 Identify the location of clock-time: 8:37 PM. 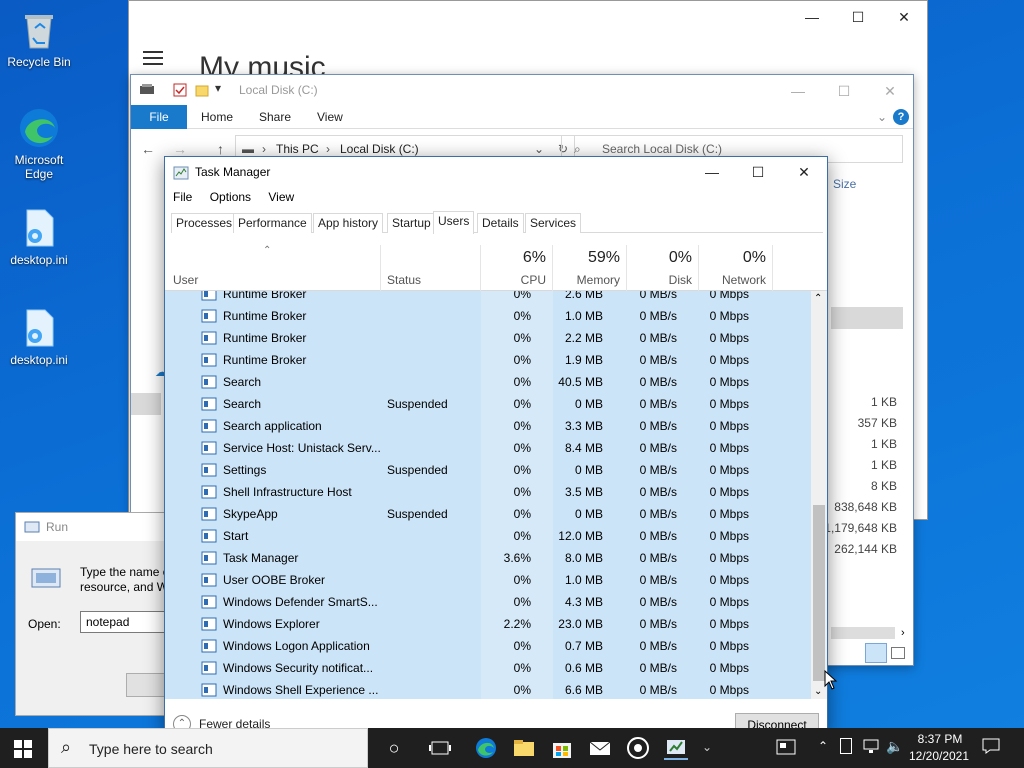
(940, 739).